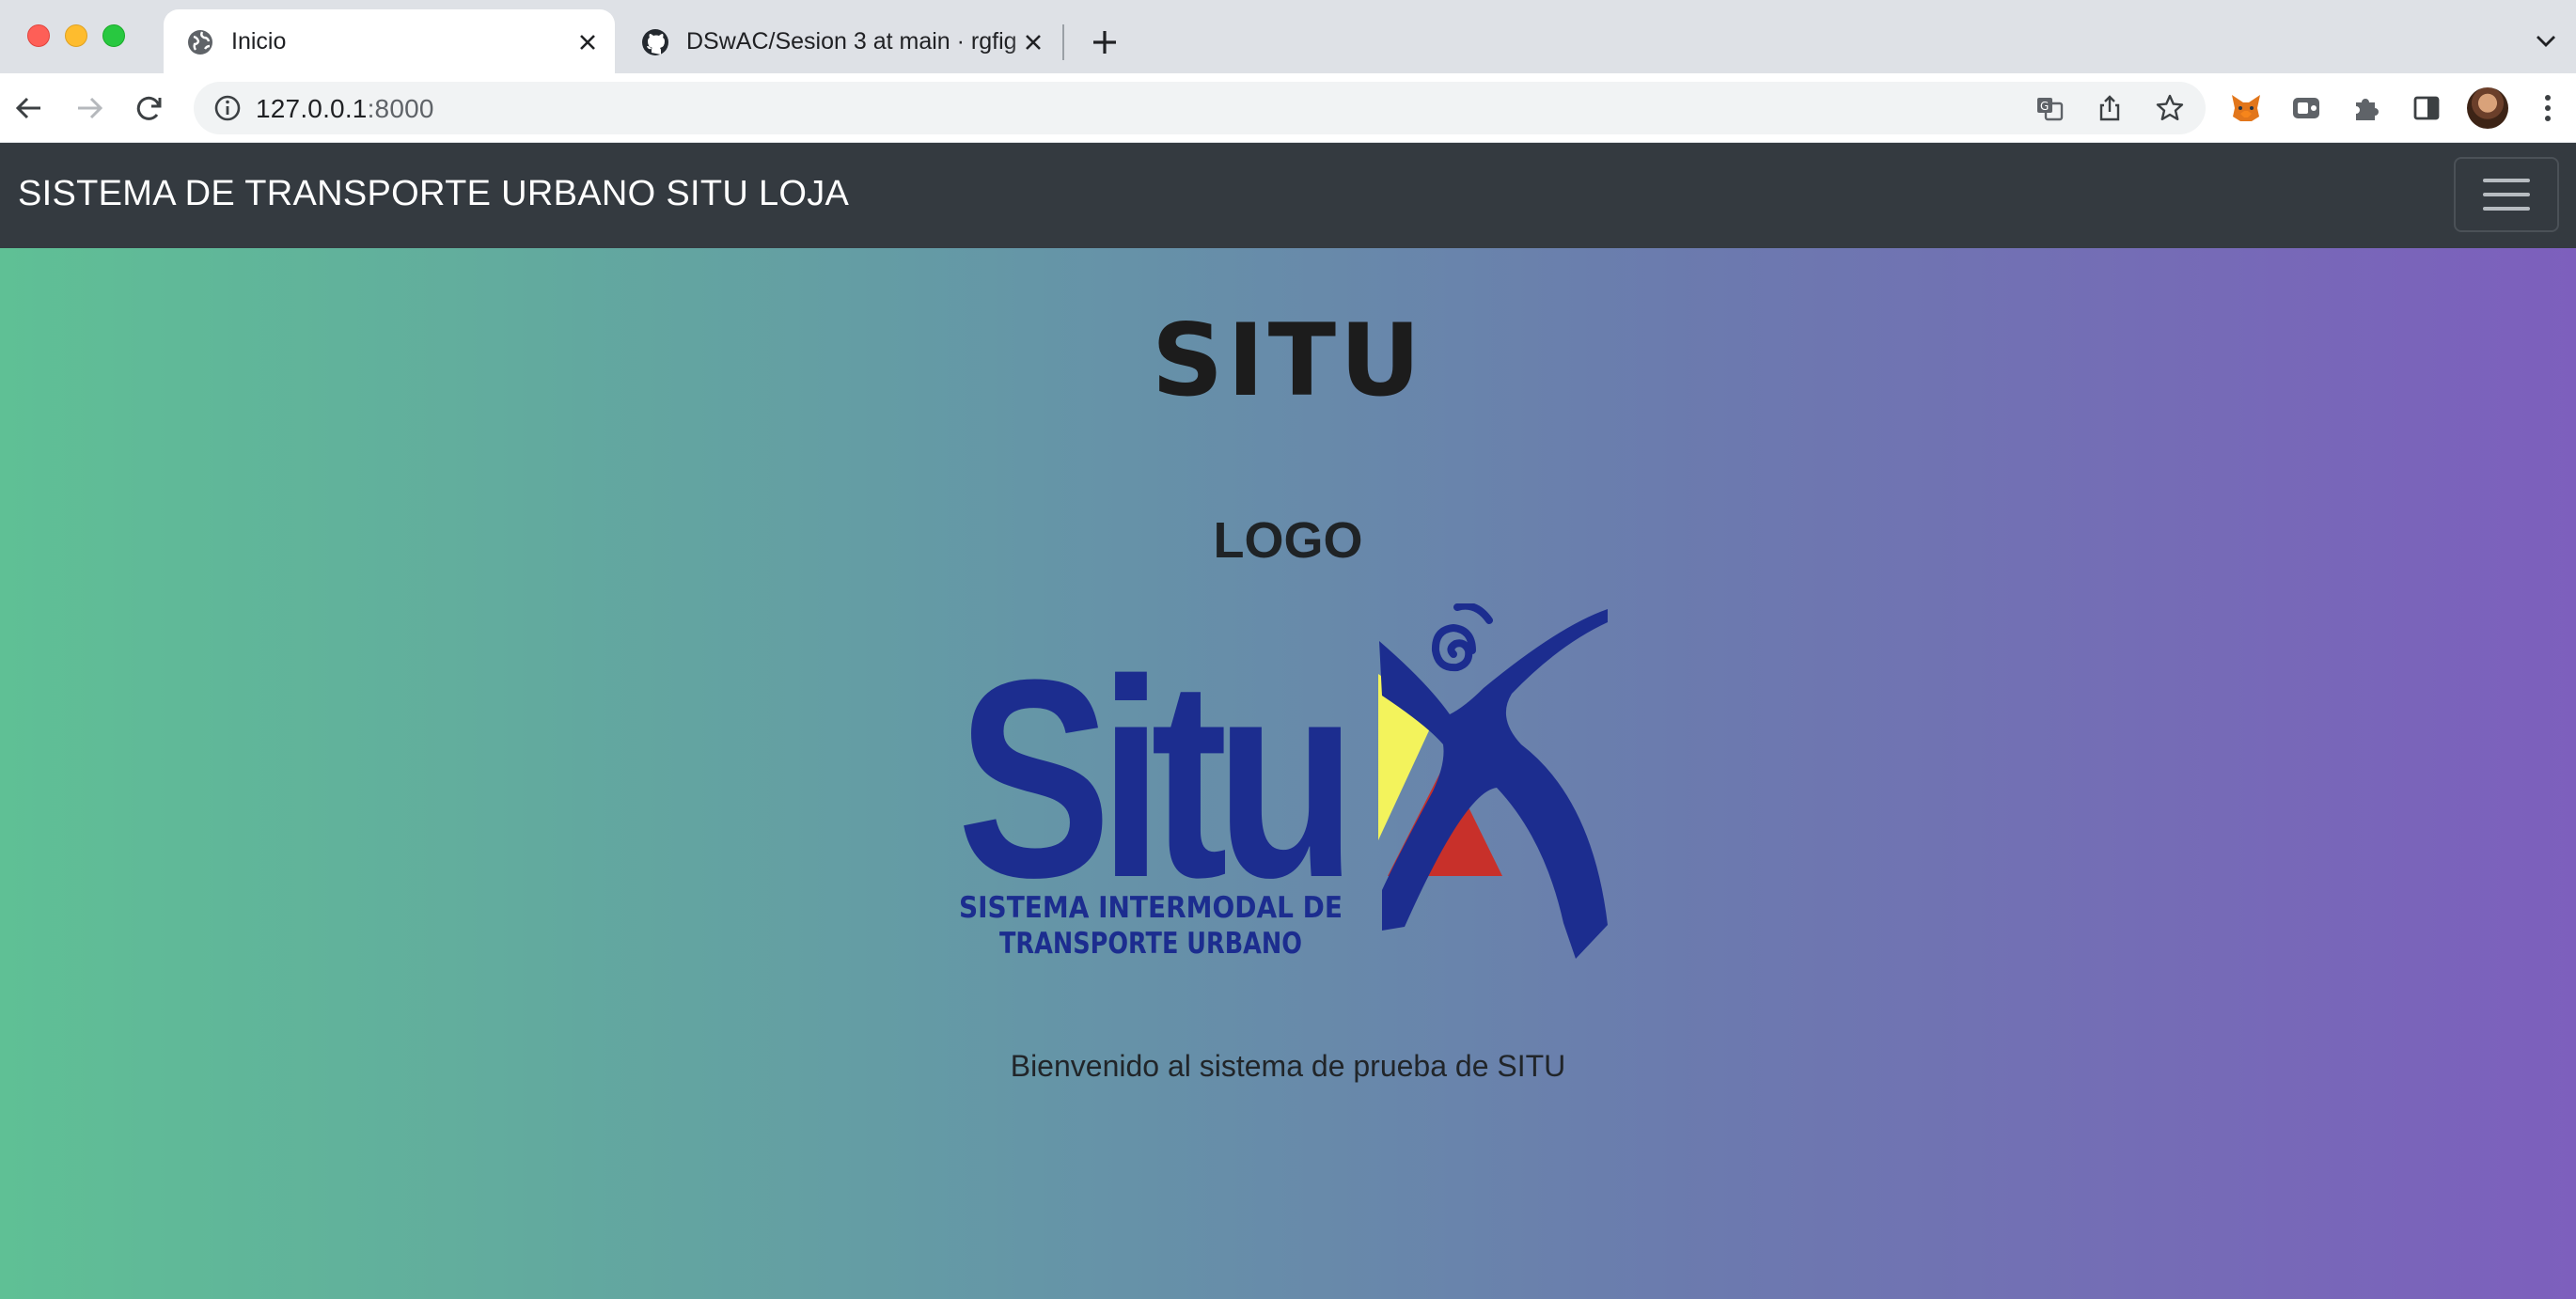 This screenshot has height=1299, width=2576. What do you see at coordinates (200, 42) in the screenshot?
I see `globe-icon` at bounding box center [200, 42].